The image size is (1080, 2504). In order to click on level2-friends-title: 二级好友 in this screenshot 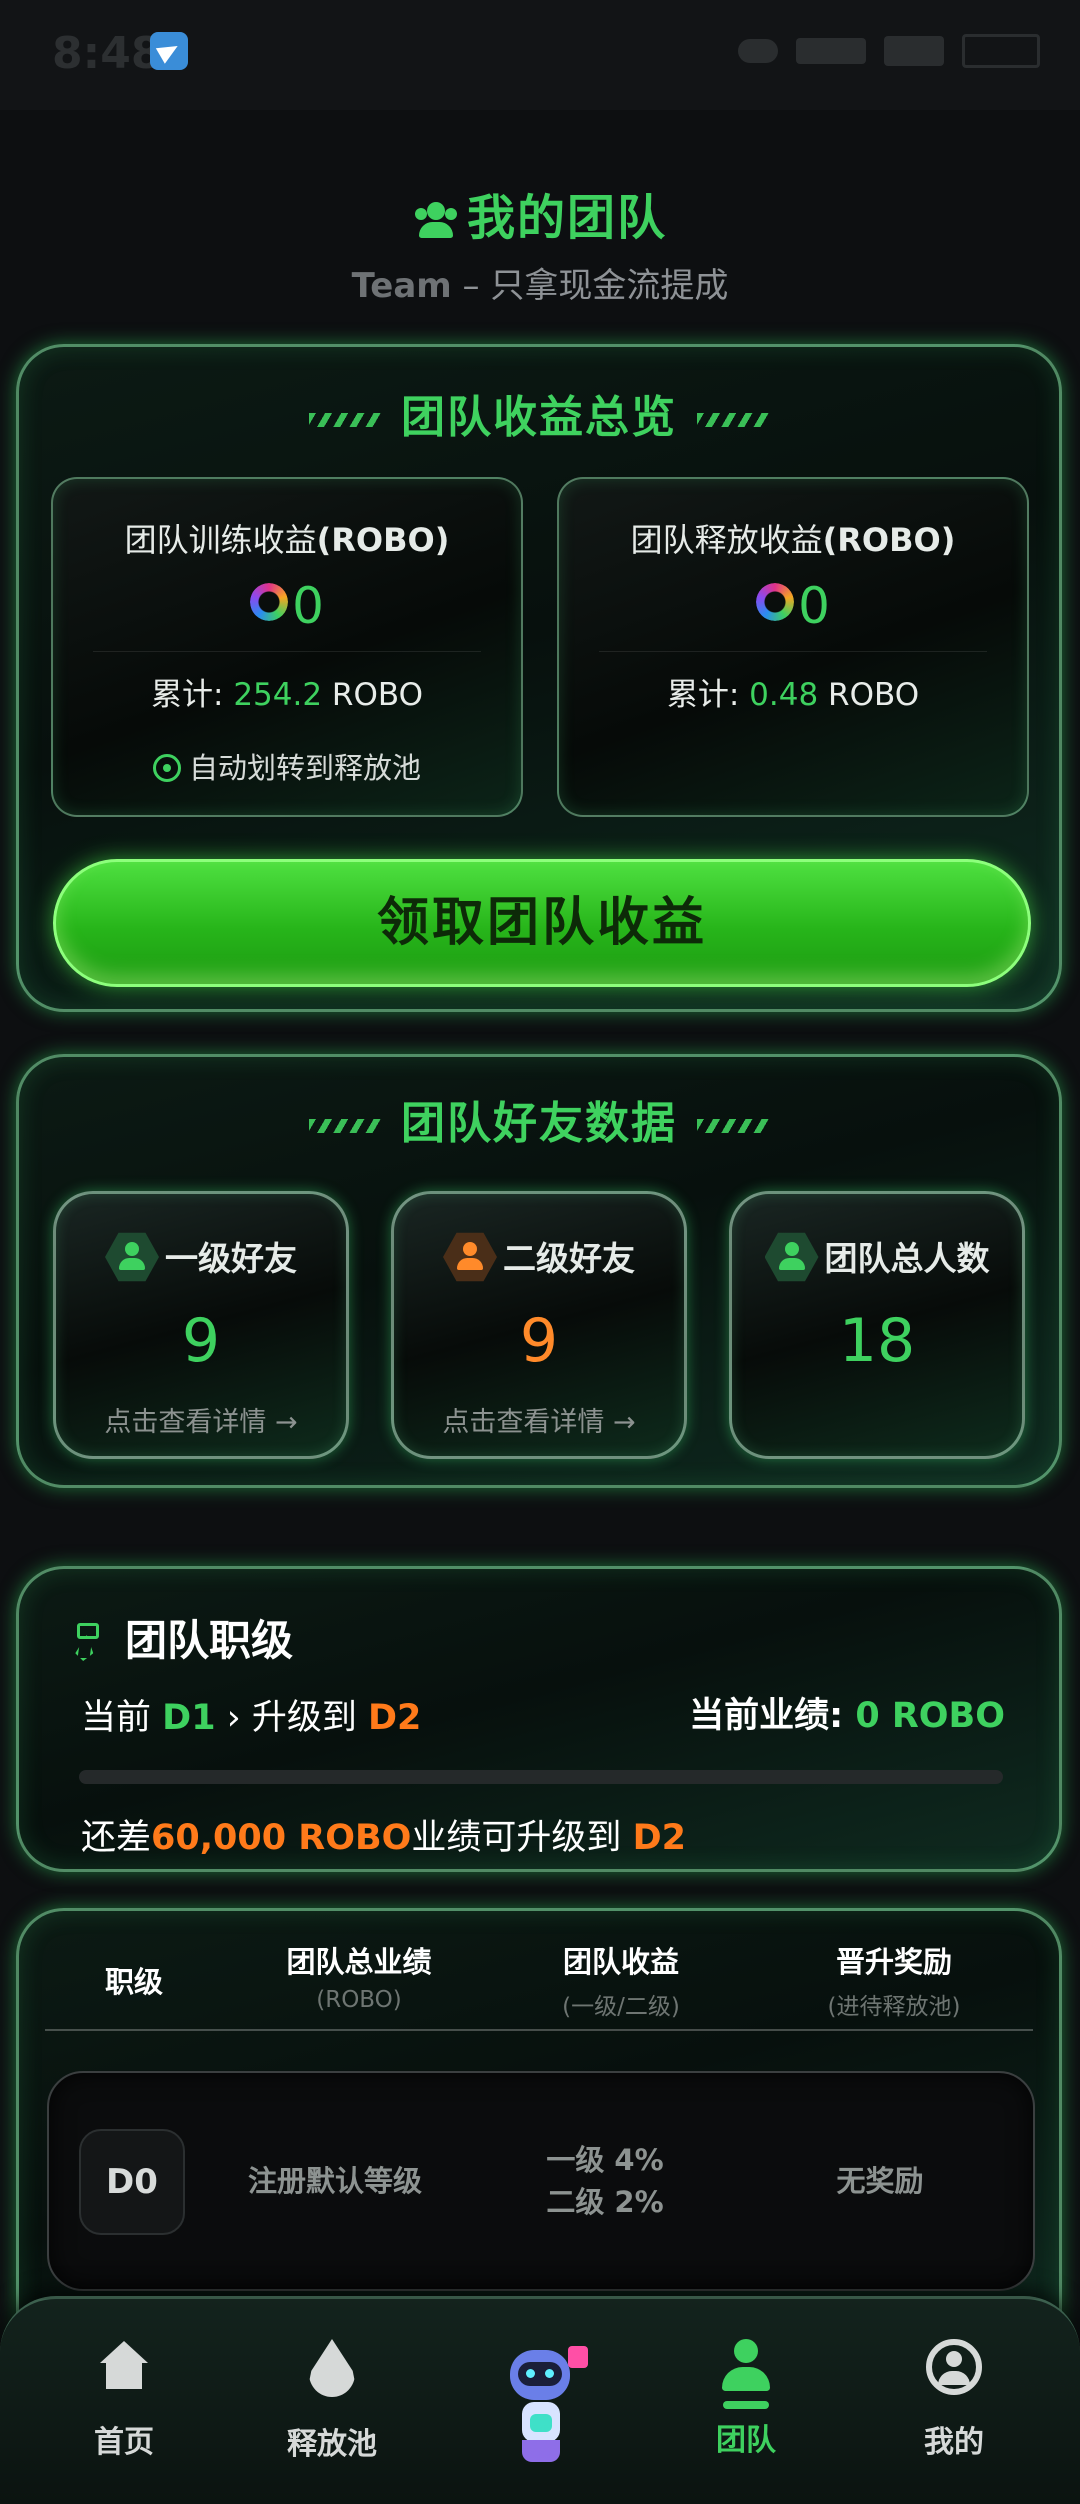, I will do `click(539, 1257)`.